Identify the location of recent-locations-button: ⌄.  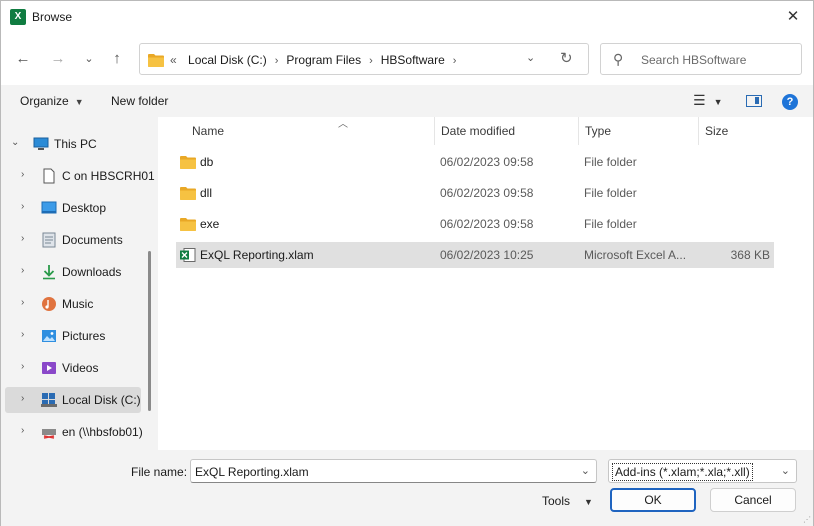
(89, 59).